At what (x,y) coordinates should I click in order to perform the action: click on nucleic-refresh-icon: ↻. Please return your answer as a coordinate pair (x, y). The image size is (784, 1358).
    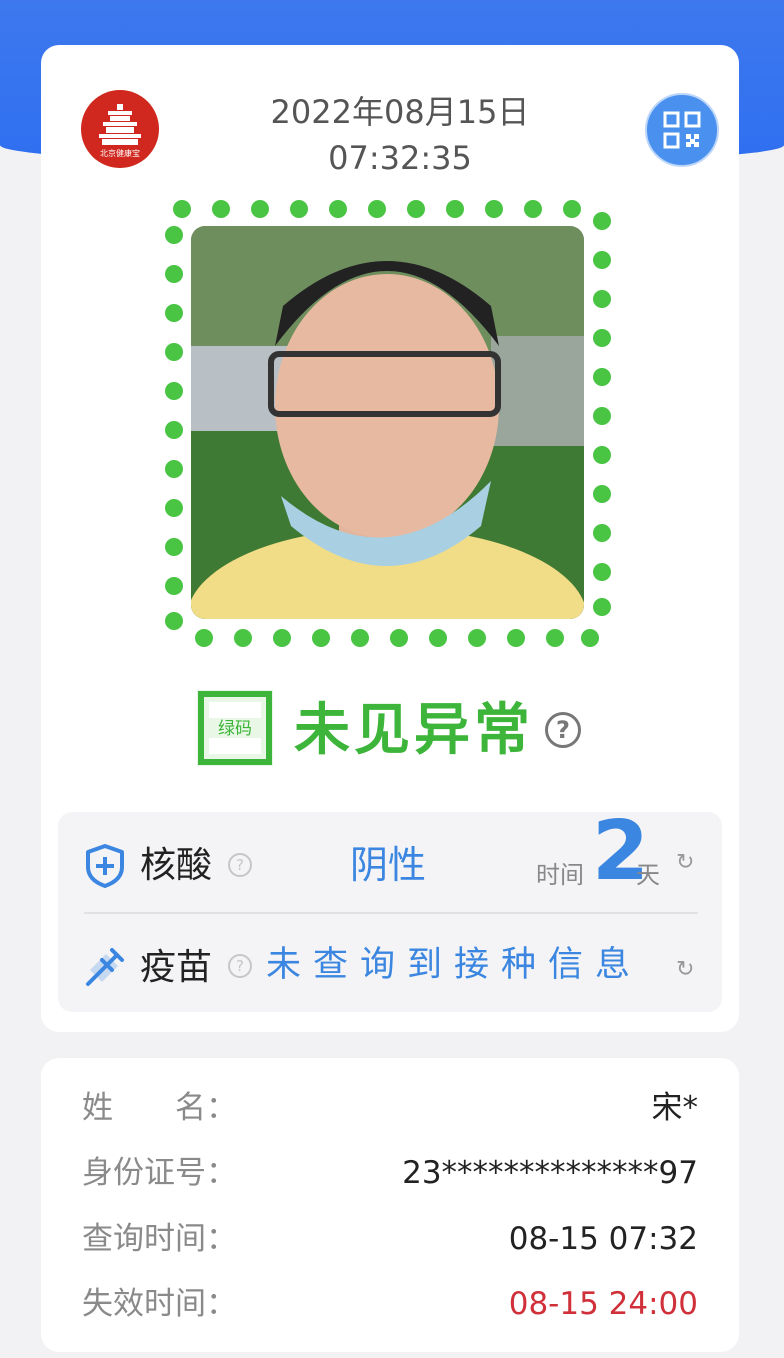
    Looking at the image, I should click on (687, 863).